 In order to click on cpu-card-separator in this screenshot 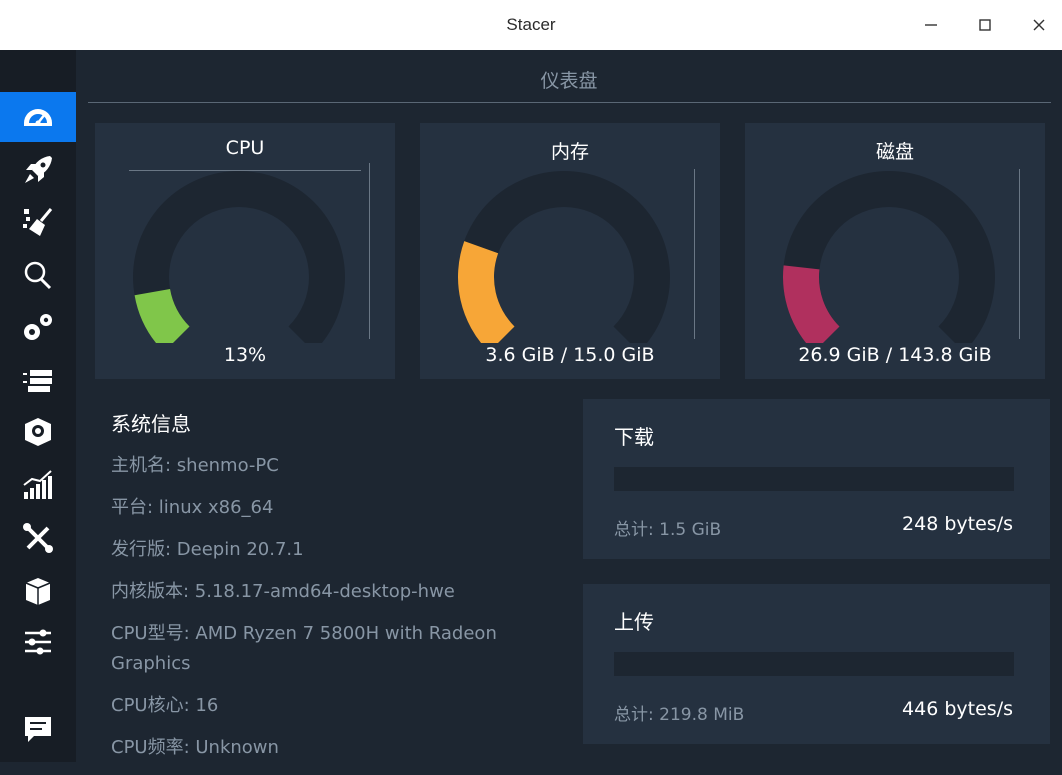, I will do `click(369, 251)`.